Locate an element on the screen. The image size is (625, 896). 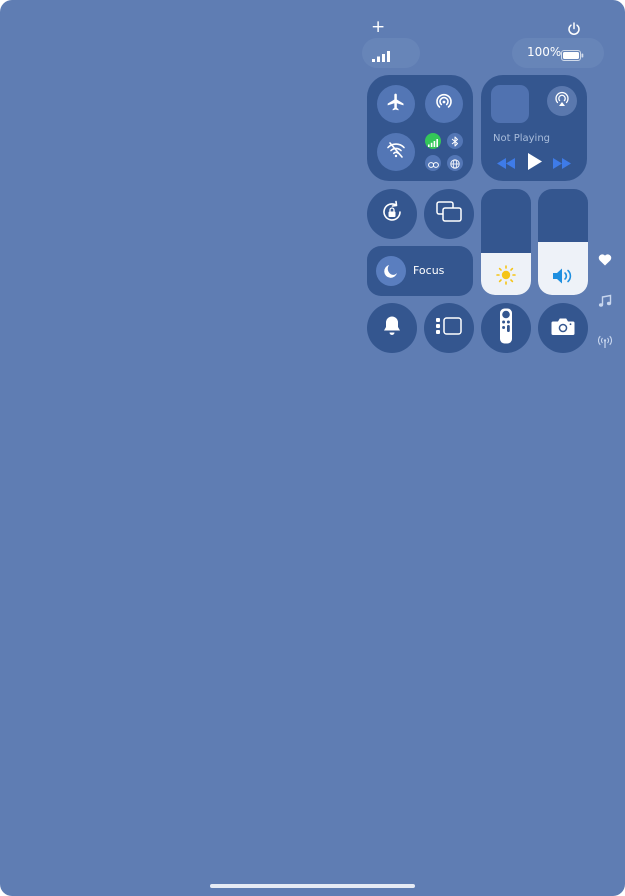
airdrop-icon is located at coordinates (444, 104).